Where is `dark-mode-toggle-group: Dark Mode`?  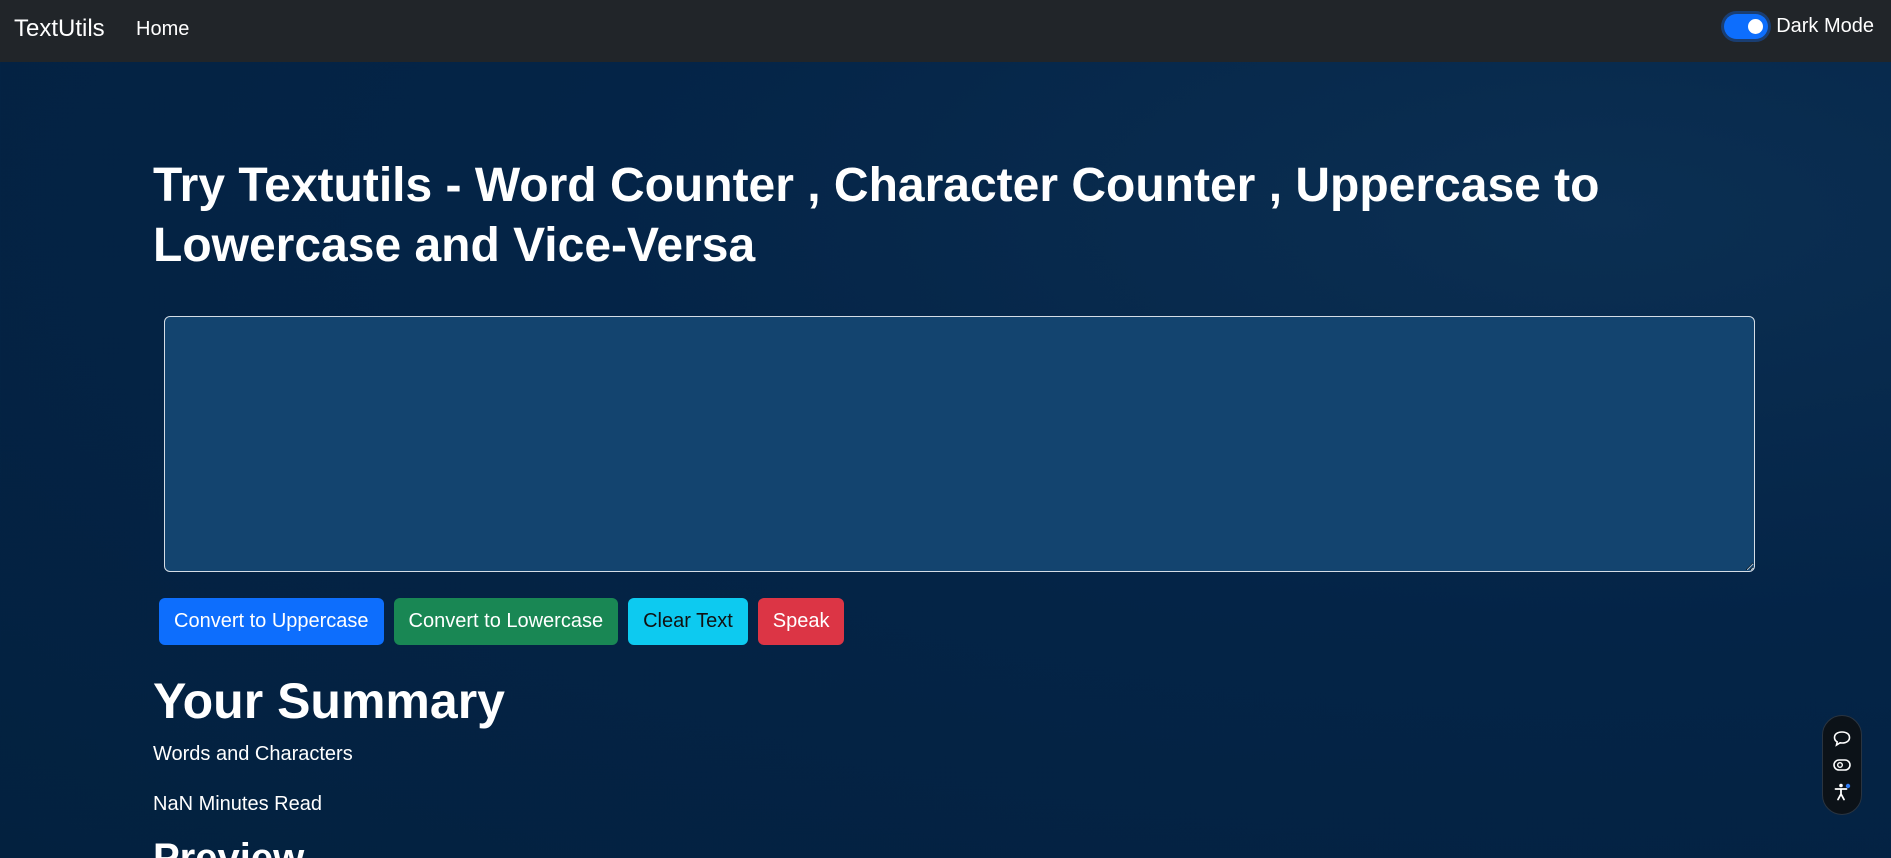
dark-mode-toggle-group: Dark Mode is located at coordinates (1799, 26).